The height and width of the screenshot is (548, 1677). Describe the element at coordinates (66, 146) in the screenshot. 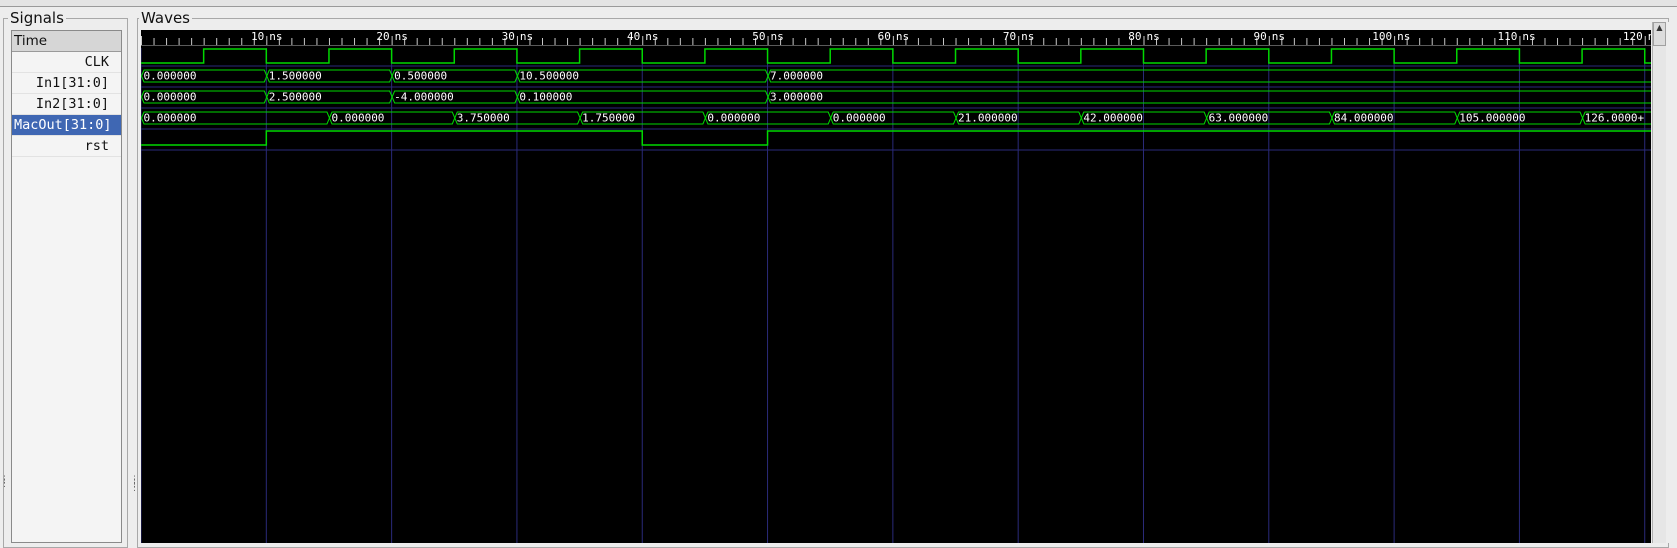

I see `signal-rst: rst` at that location.